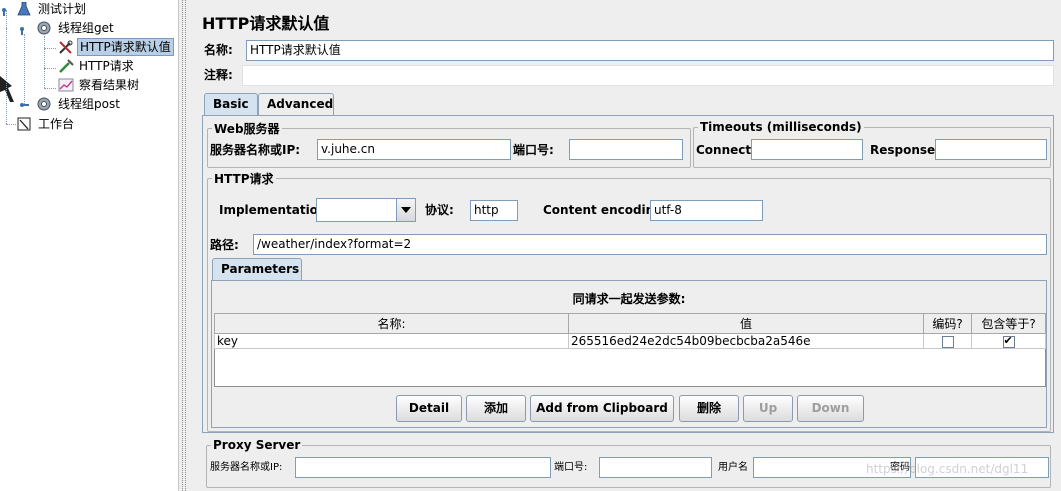  Describe the element at coordinates (246, 467) in the screenshot. I see `proxy-server-label: 服务器名称或IP:` at that location.